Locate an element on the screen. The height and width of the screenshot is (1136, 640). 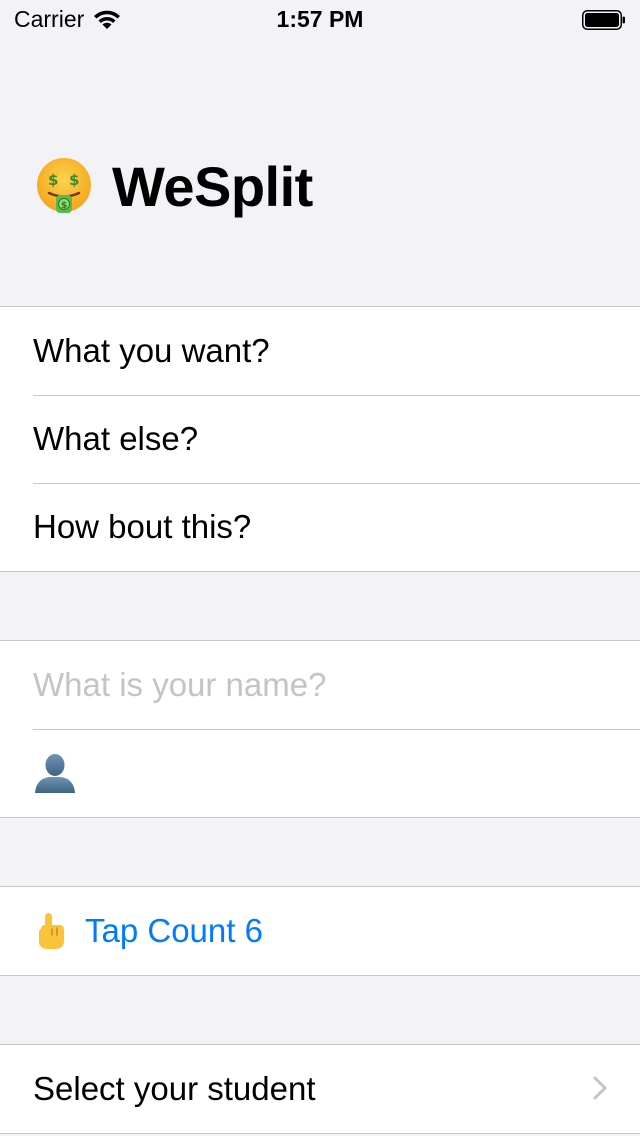
tap-count-label: Tap Count 6 is located at coordinates (174, 930).